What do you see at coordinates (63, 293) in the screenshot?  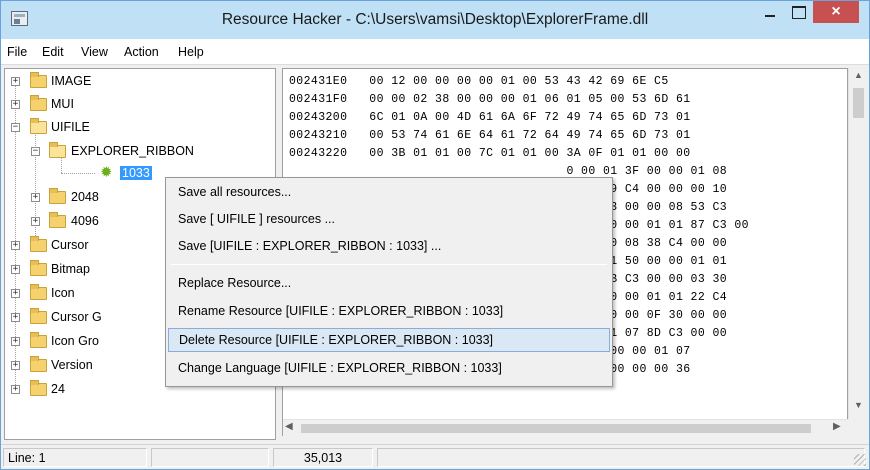 I see `tree-item-label: Icon` at bounding box center [63, 293].